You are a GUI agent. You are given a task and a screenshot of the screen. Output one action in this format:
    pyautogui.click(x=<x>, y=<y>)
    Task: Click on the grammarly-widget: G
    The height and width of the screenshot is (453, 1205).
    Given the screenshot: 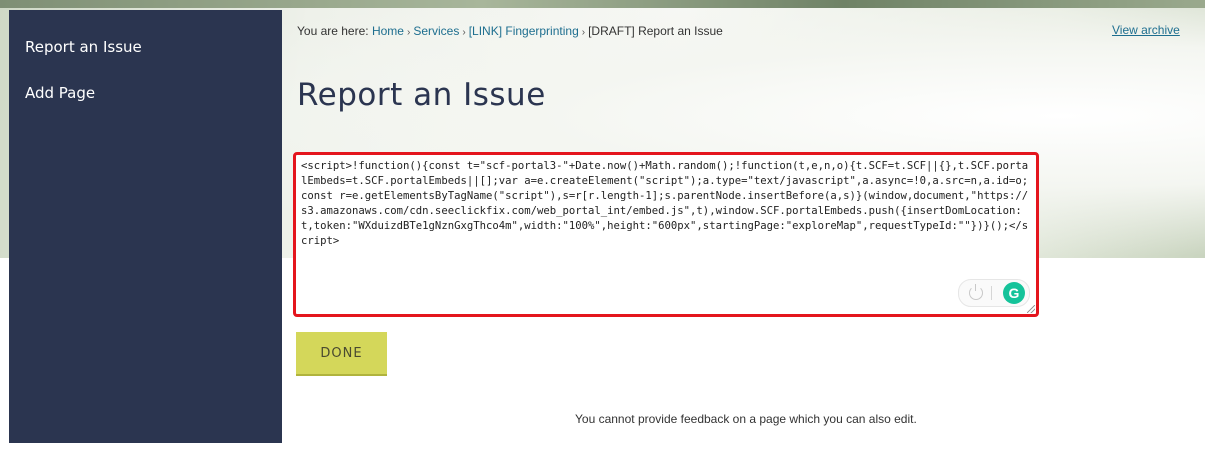 What is the action you would take?
    pyautogui.click(x=994, y=293)
    